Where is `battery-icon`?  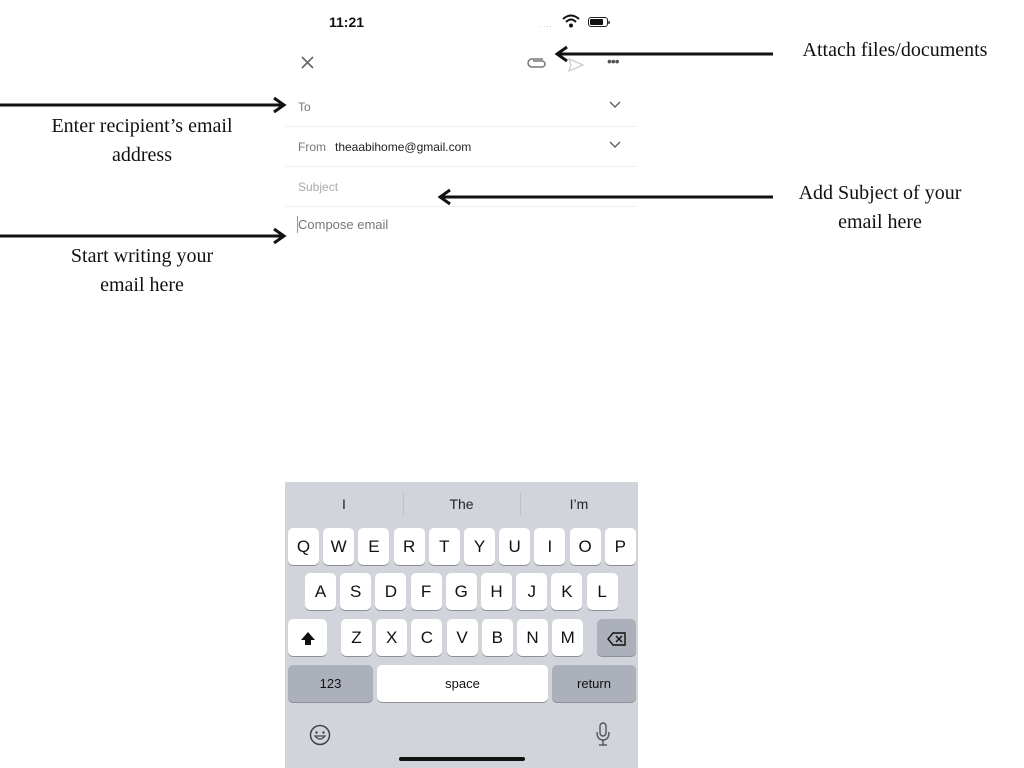
battery-icon is located at coordinates (599, 22).